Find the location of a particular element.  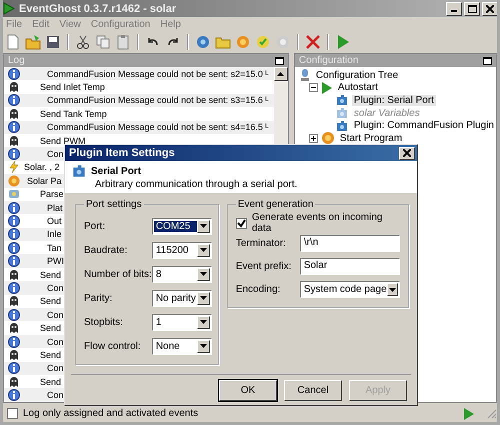

window-title: EventGhost 0.3.7.r1462 - solar is located at coordinates (98, 8).